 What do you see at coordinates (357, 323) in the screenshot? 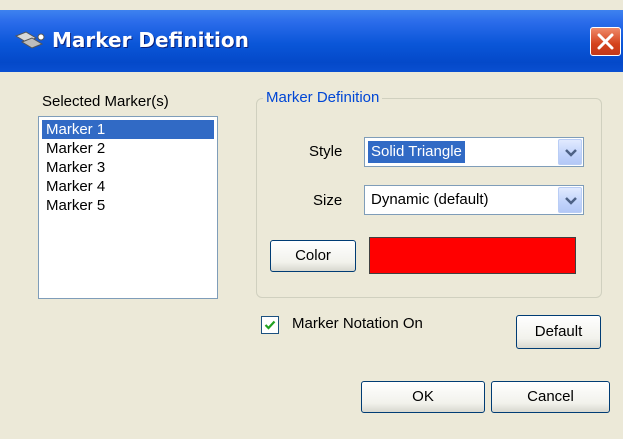
I see `marker-notation-label: Marker Notation On` at bounding box center [357, 323].